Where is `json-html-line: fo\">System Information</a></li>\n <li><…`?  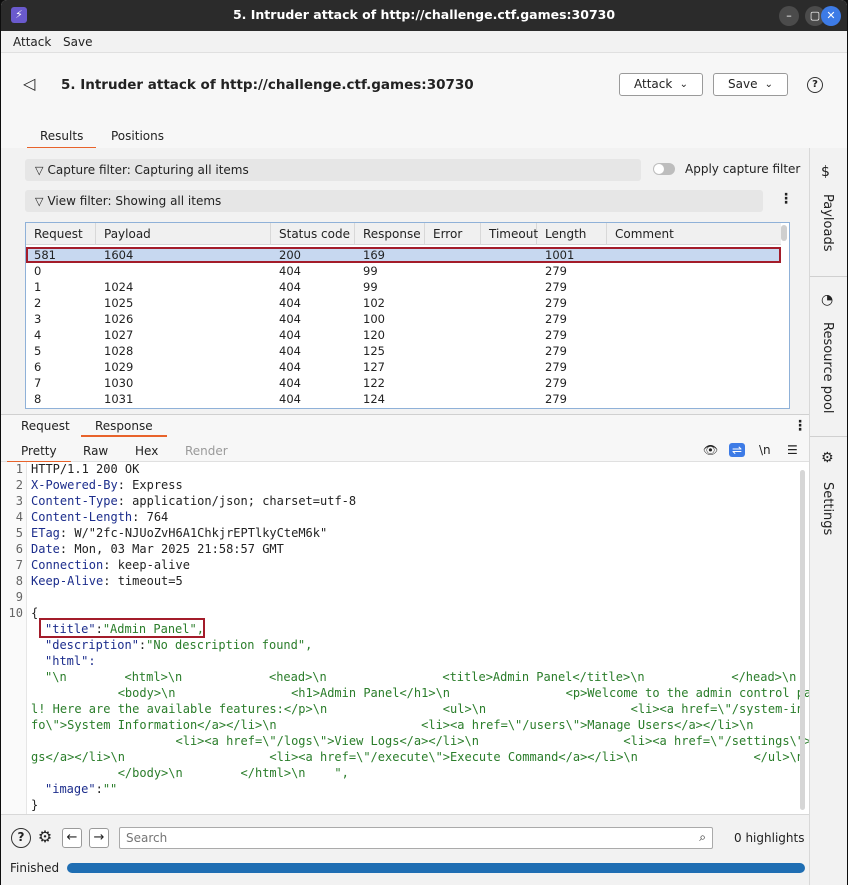
json-html-line: fo\">System Information</a></li>\n <li><… is located at coordinates (392, 725).